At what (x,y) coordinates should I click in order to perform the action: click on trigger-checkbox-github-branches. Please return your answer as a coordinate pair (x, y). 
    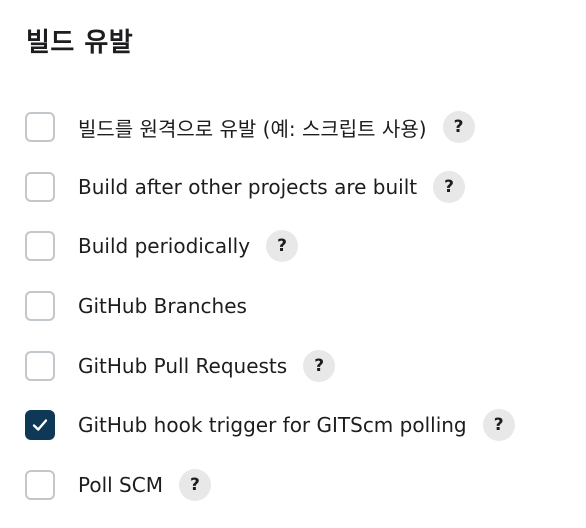
    Looking at the image, I should click on (40, 306).